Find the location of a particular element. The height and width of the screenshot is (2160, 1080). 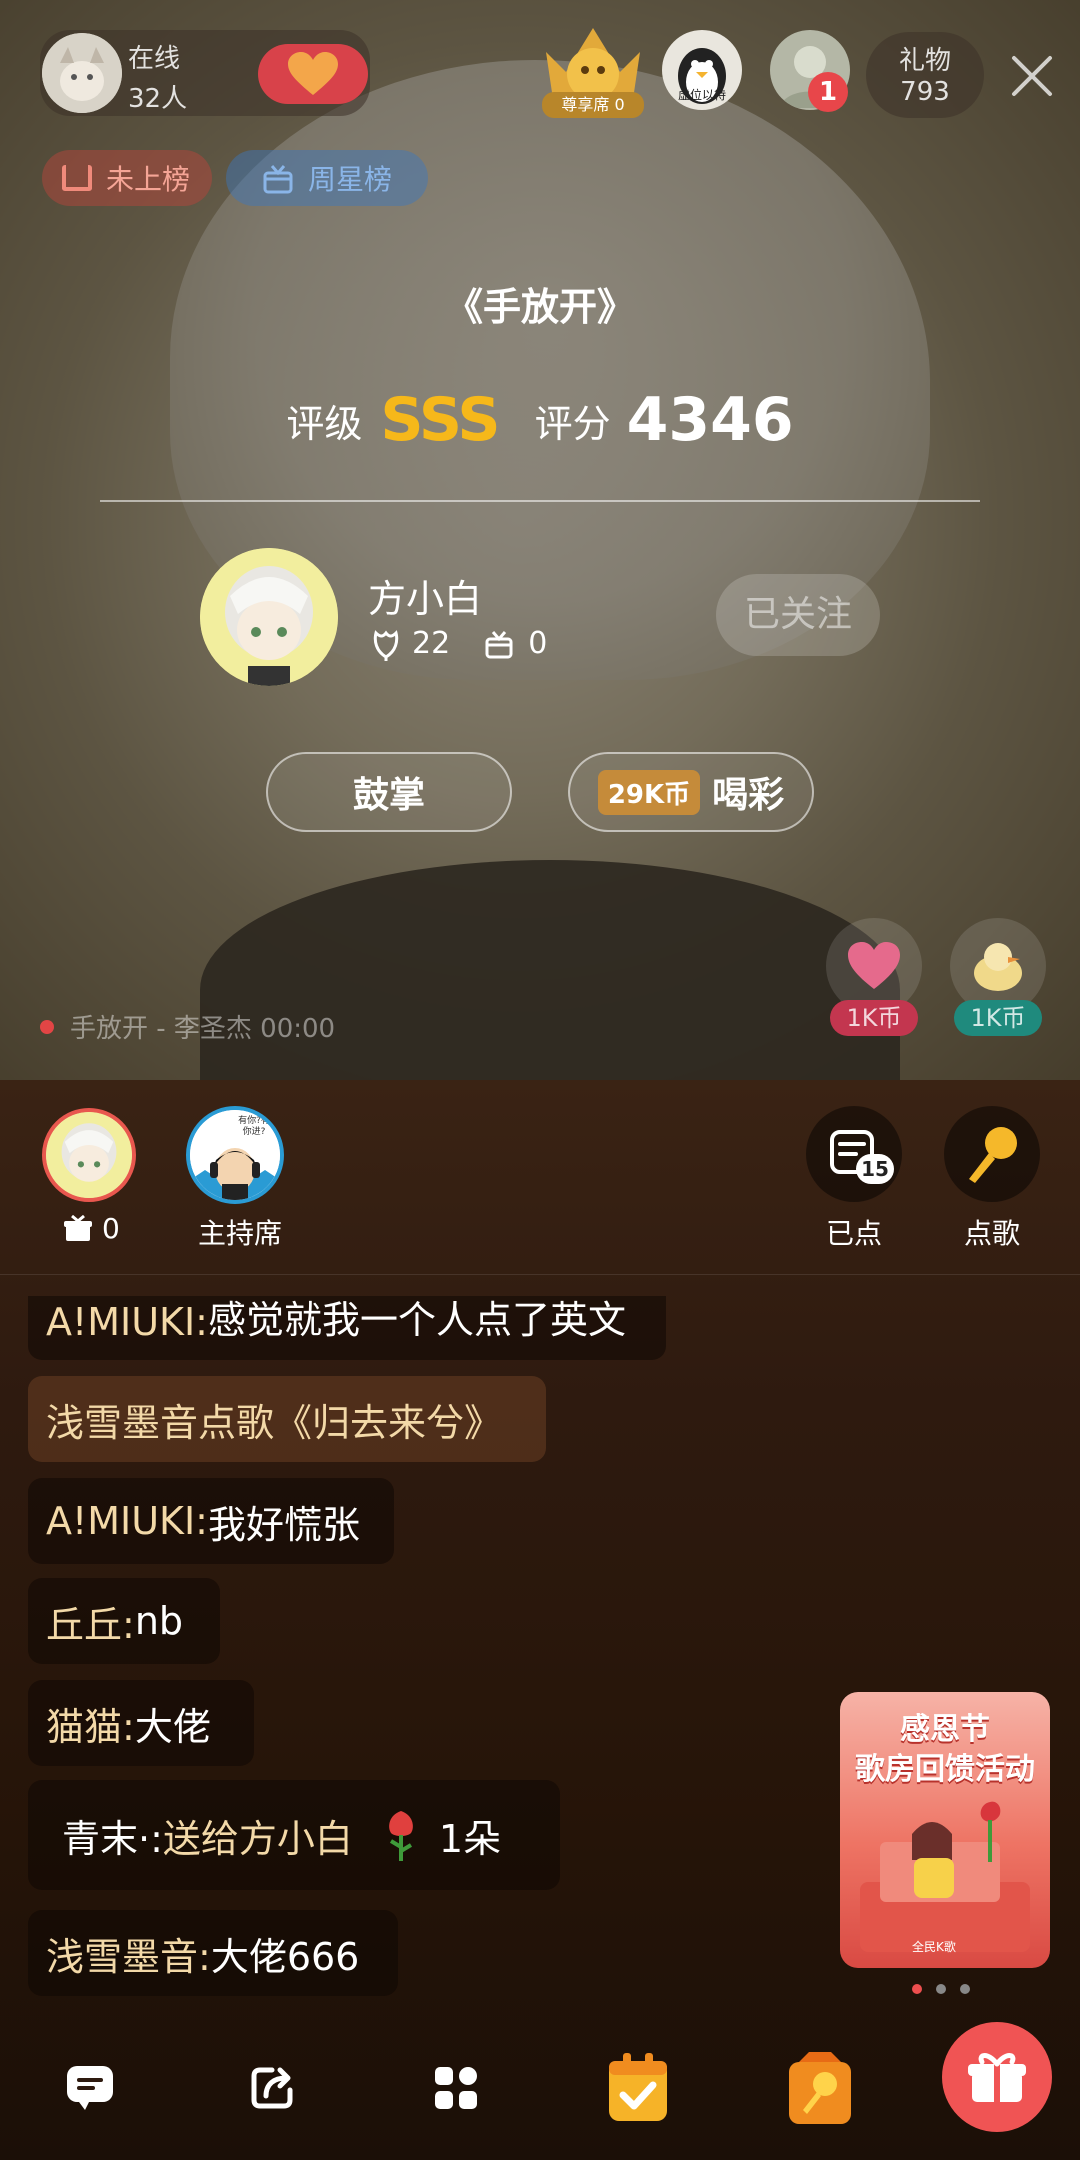

weekly-star-chip: 周星榜 is located at coordinates (327, 178).